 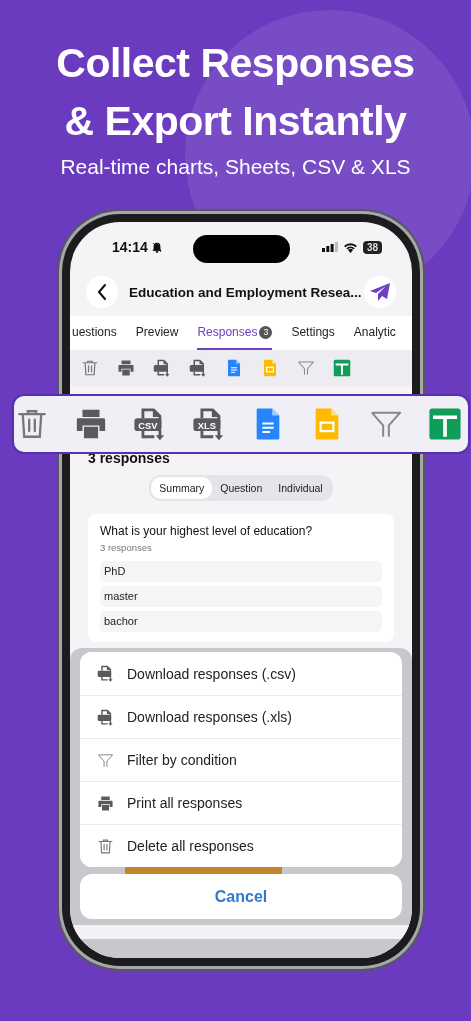 I want to click on file-type-label: CSV, so click(x=148, y=425).